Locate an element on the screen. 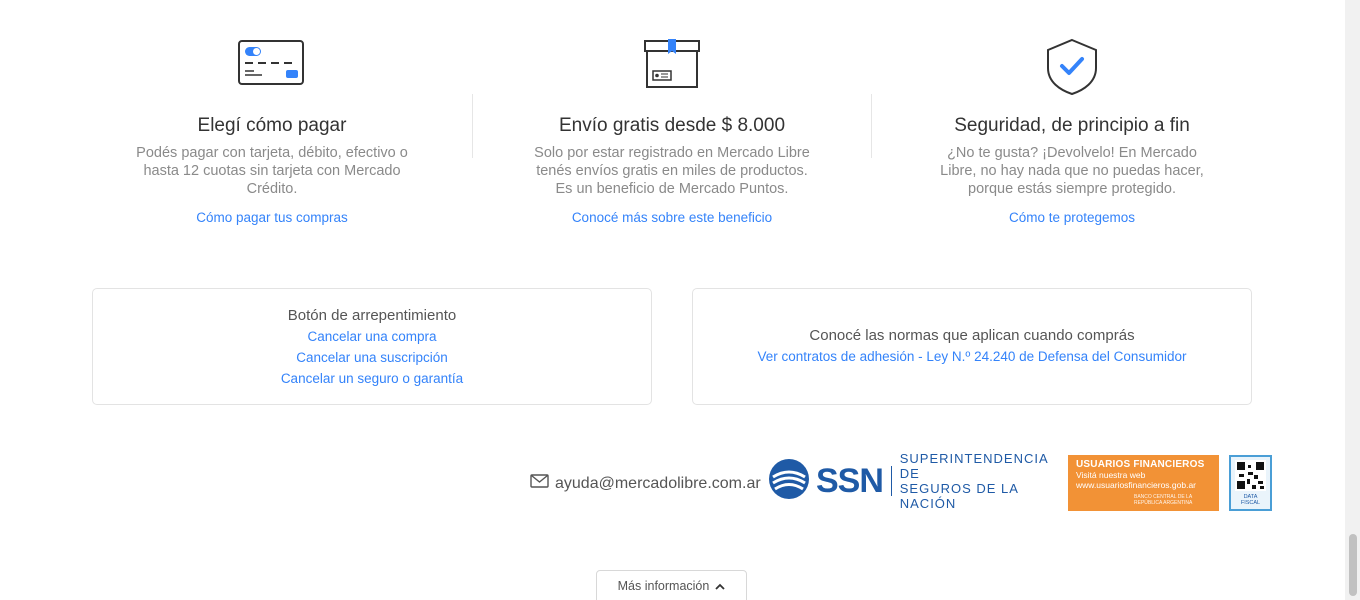  shipping-benefit-link: Conocé más sobre este beneficio is located at coordinates (672, 217).